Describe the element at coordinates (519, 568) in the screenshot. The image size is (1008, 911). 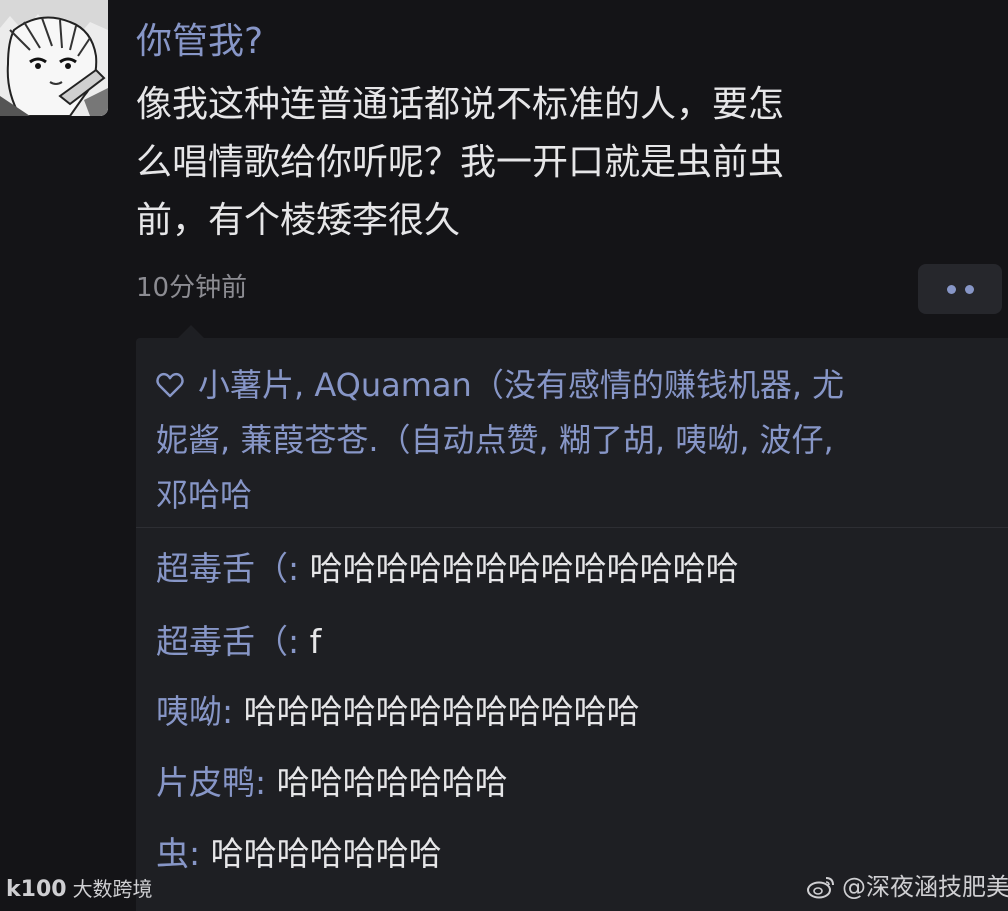
I see `comment-text: 哈哈哈哈哈哈哈哈哈哈哈哈哈` at that location.